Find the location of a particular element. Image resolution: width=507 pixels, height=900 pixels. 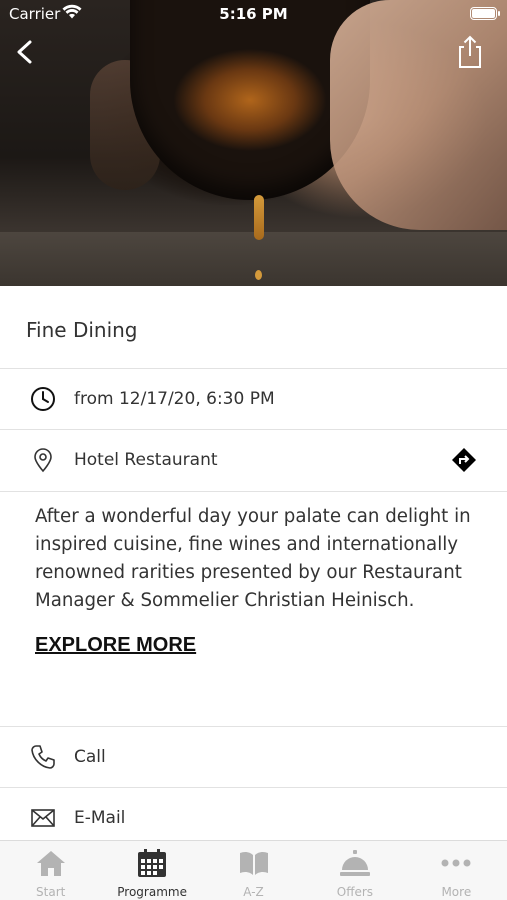

share-icon is located at coordinates (470, 51).